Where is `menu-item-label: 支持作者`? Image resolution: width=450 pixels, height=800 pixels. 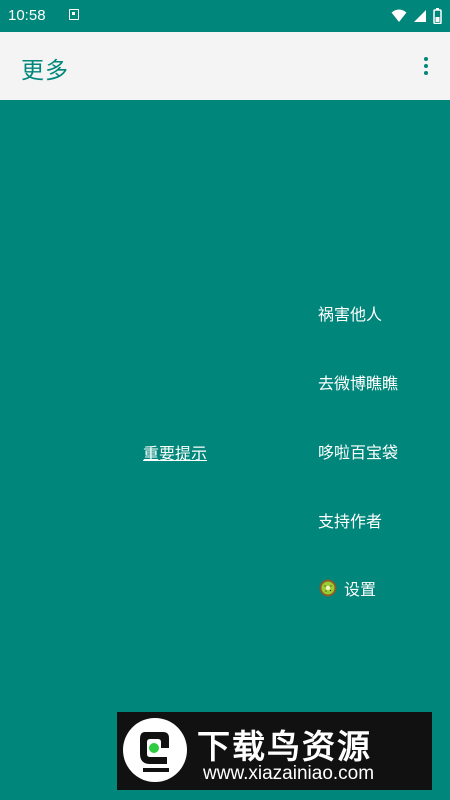
menu-item-label: 支持作者 is located at coordinates (350, 521).